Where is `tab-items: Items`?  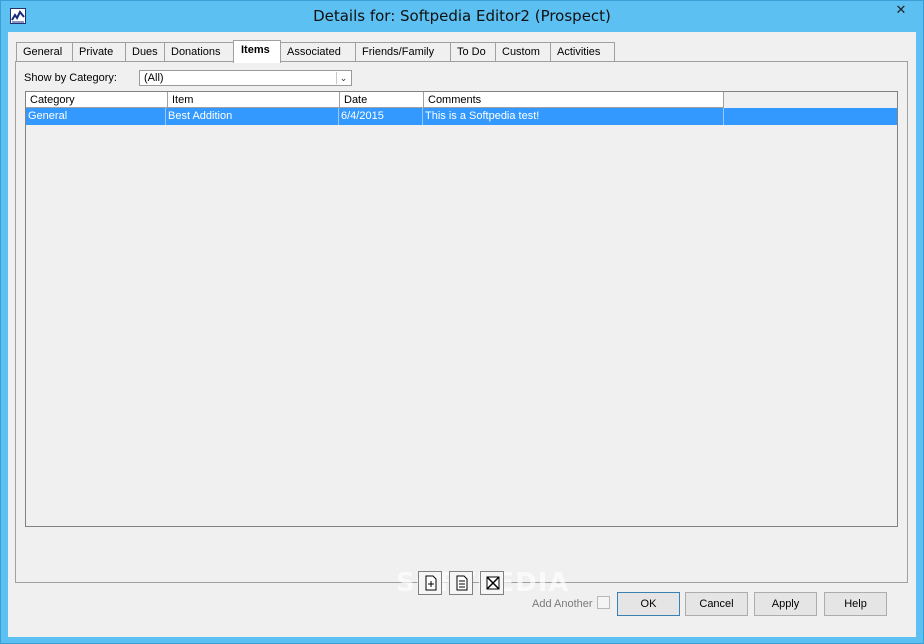 tab-items: Items is located at coordinates (257, 51).